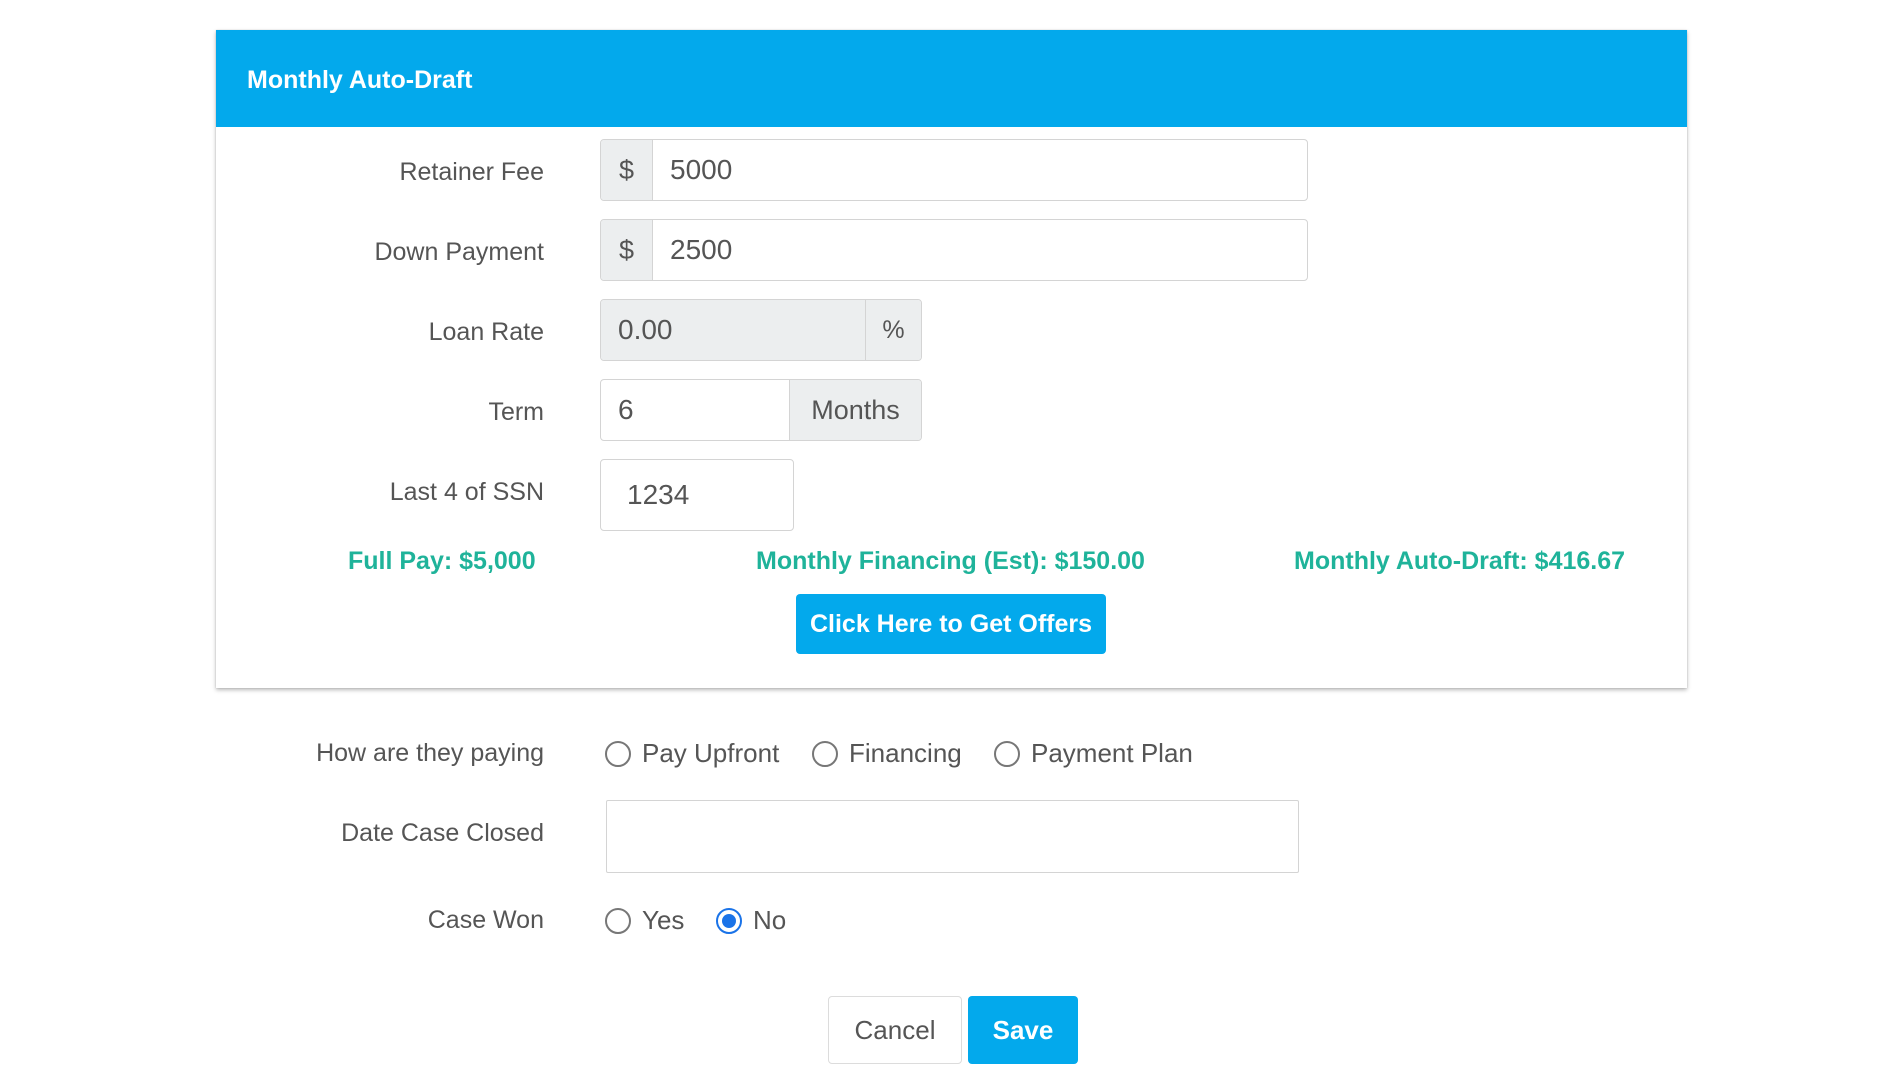 The image size is (1881, 1073). What do you see at coordinates (459, 252) in the screenshot?
I see `down-payment-label: Down Payment` at bounding box center [459, 252].